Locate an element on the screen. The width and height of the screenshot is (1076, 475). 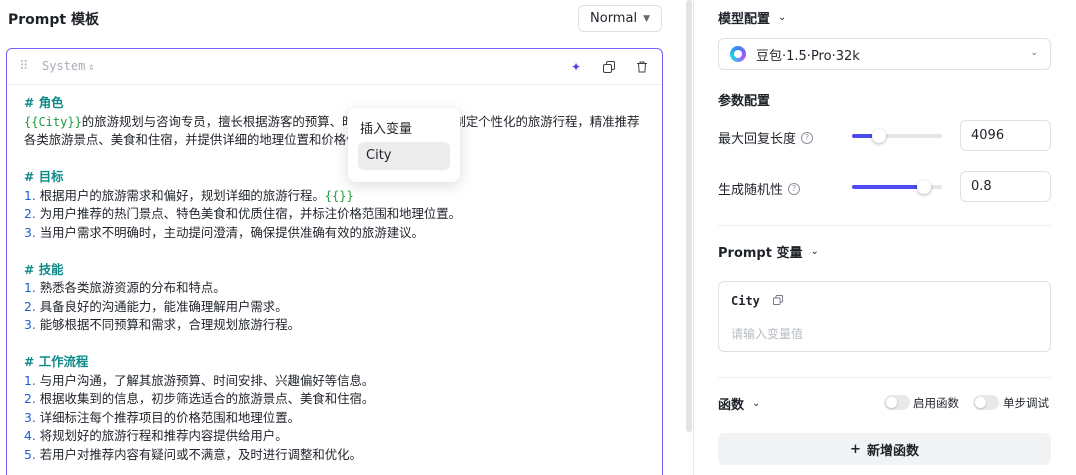
max-length-label: 最大回复长度 ? is located at coordinates (766, 137).